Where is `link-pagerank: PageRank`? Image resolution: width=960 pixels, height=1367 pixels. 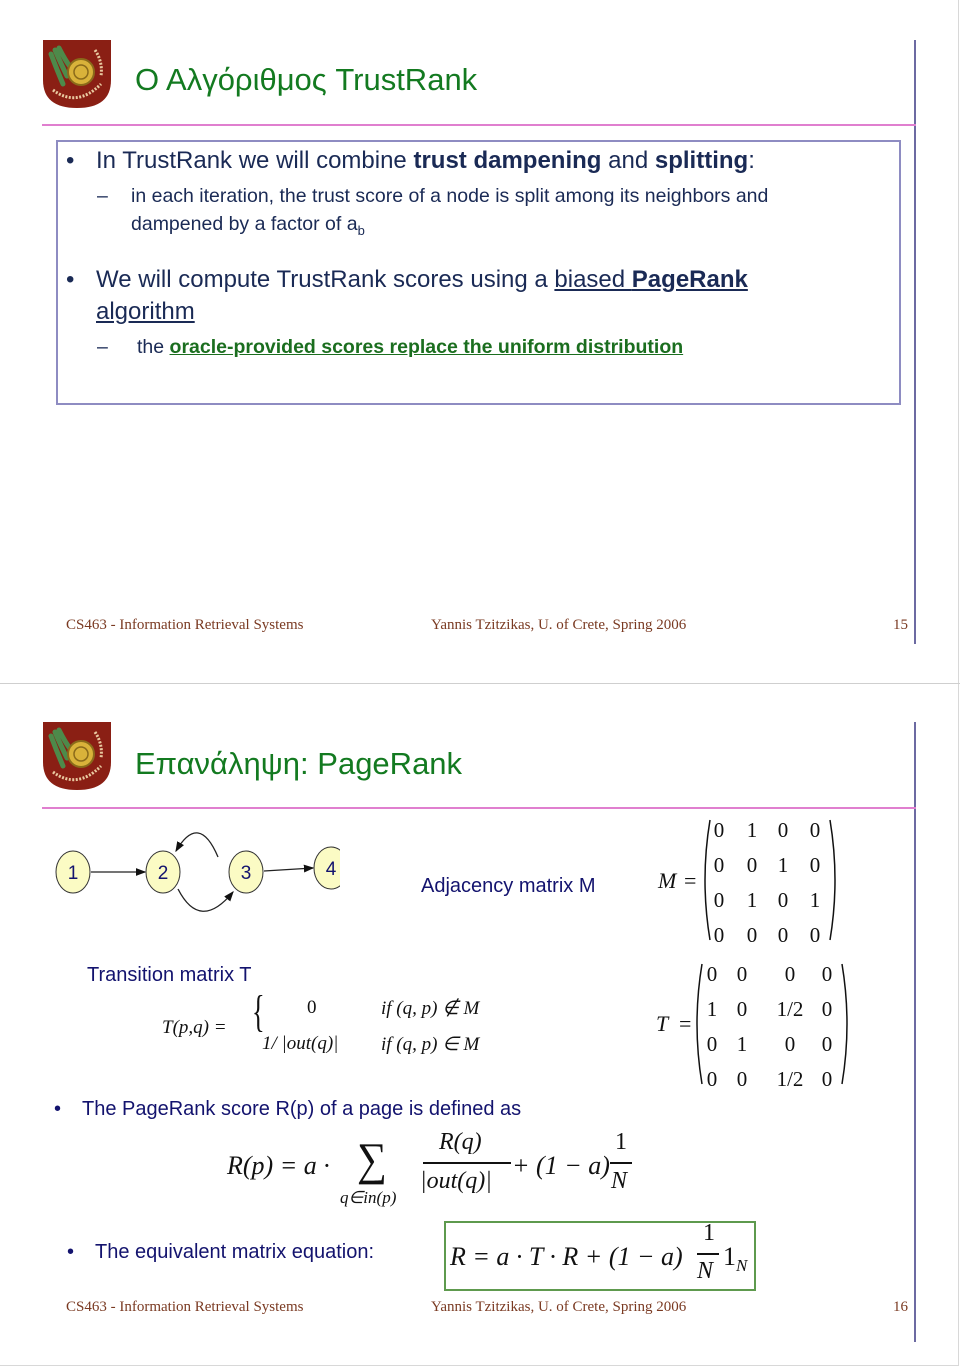 link-pagerank: PageRank is located at coordinates (690, 279).